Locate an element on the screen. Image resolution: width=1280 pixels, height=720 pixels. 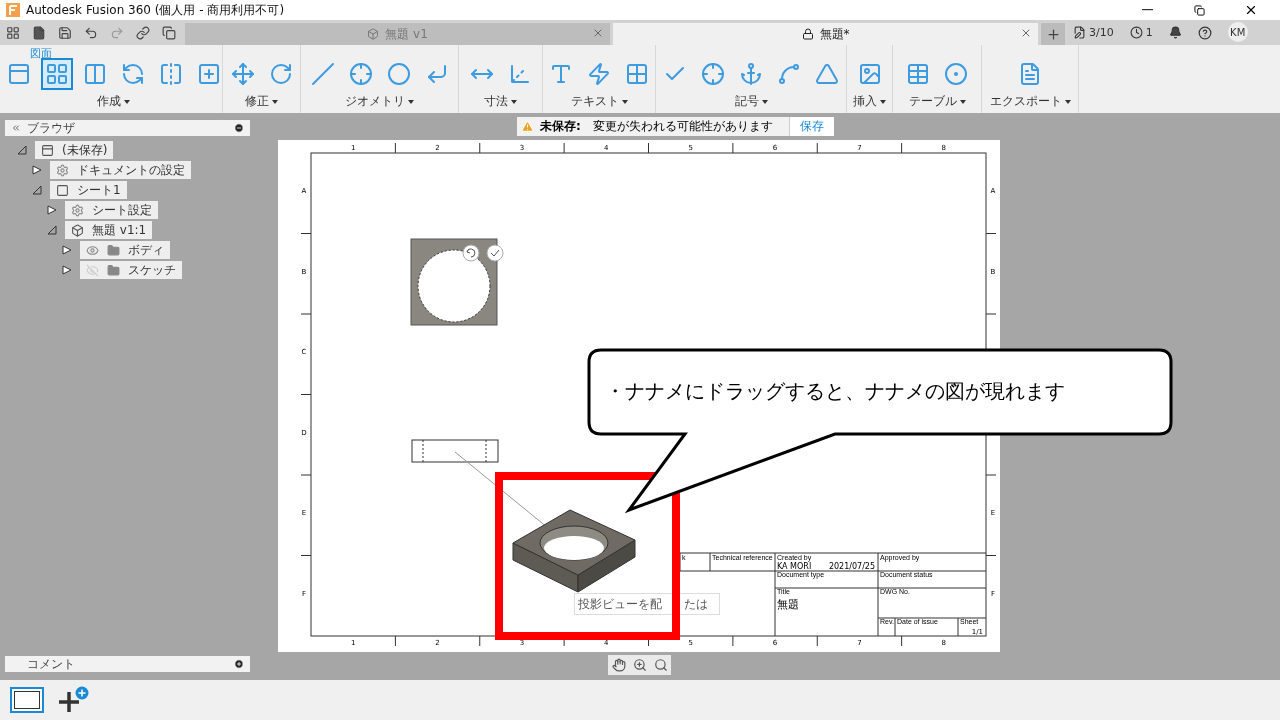
eye-icon is located at coordinates (92, 250).